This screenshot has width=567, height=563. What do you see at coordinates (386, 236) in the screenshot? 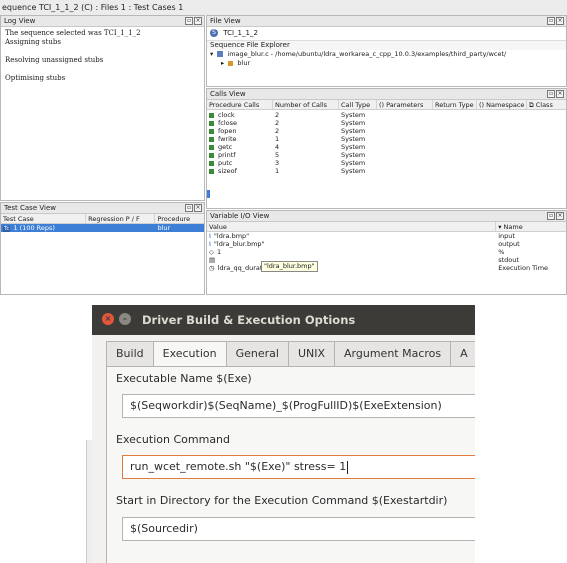
I see `table-row: I "ldra.bmp" input` at bounding box center [386, 236].